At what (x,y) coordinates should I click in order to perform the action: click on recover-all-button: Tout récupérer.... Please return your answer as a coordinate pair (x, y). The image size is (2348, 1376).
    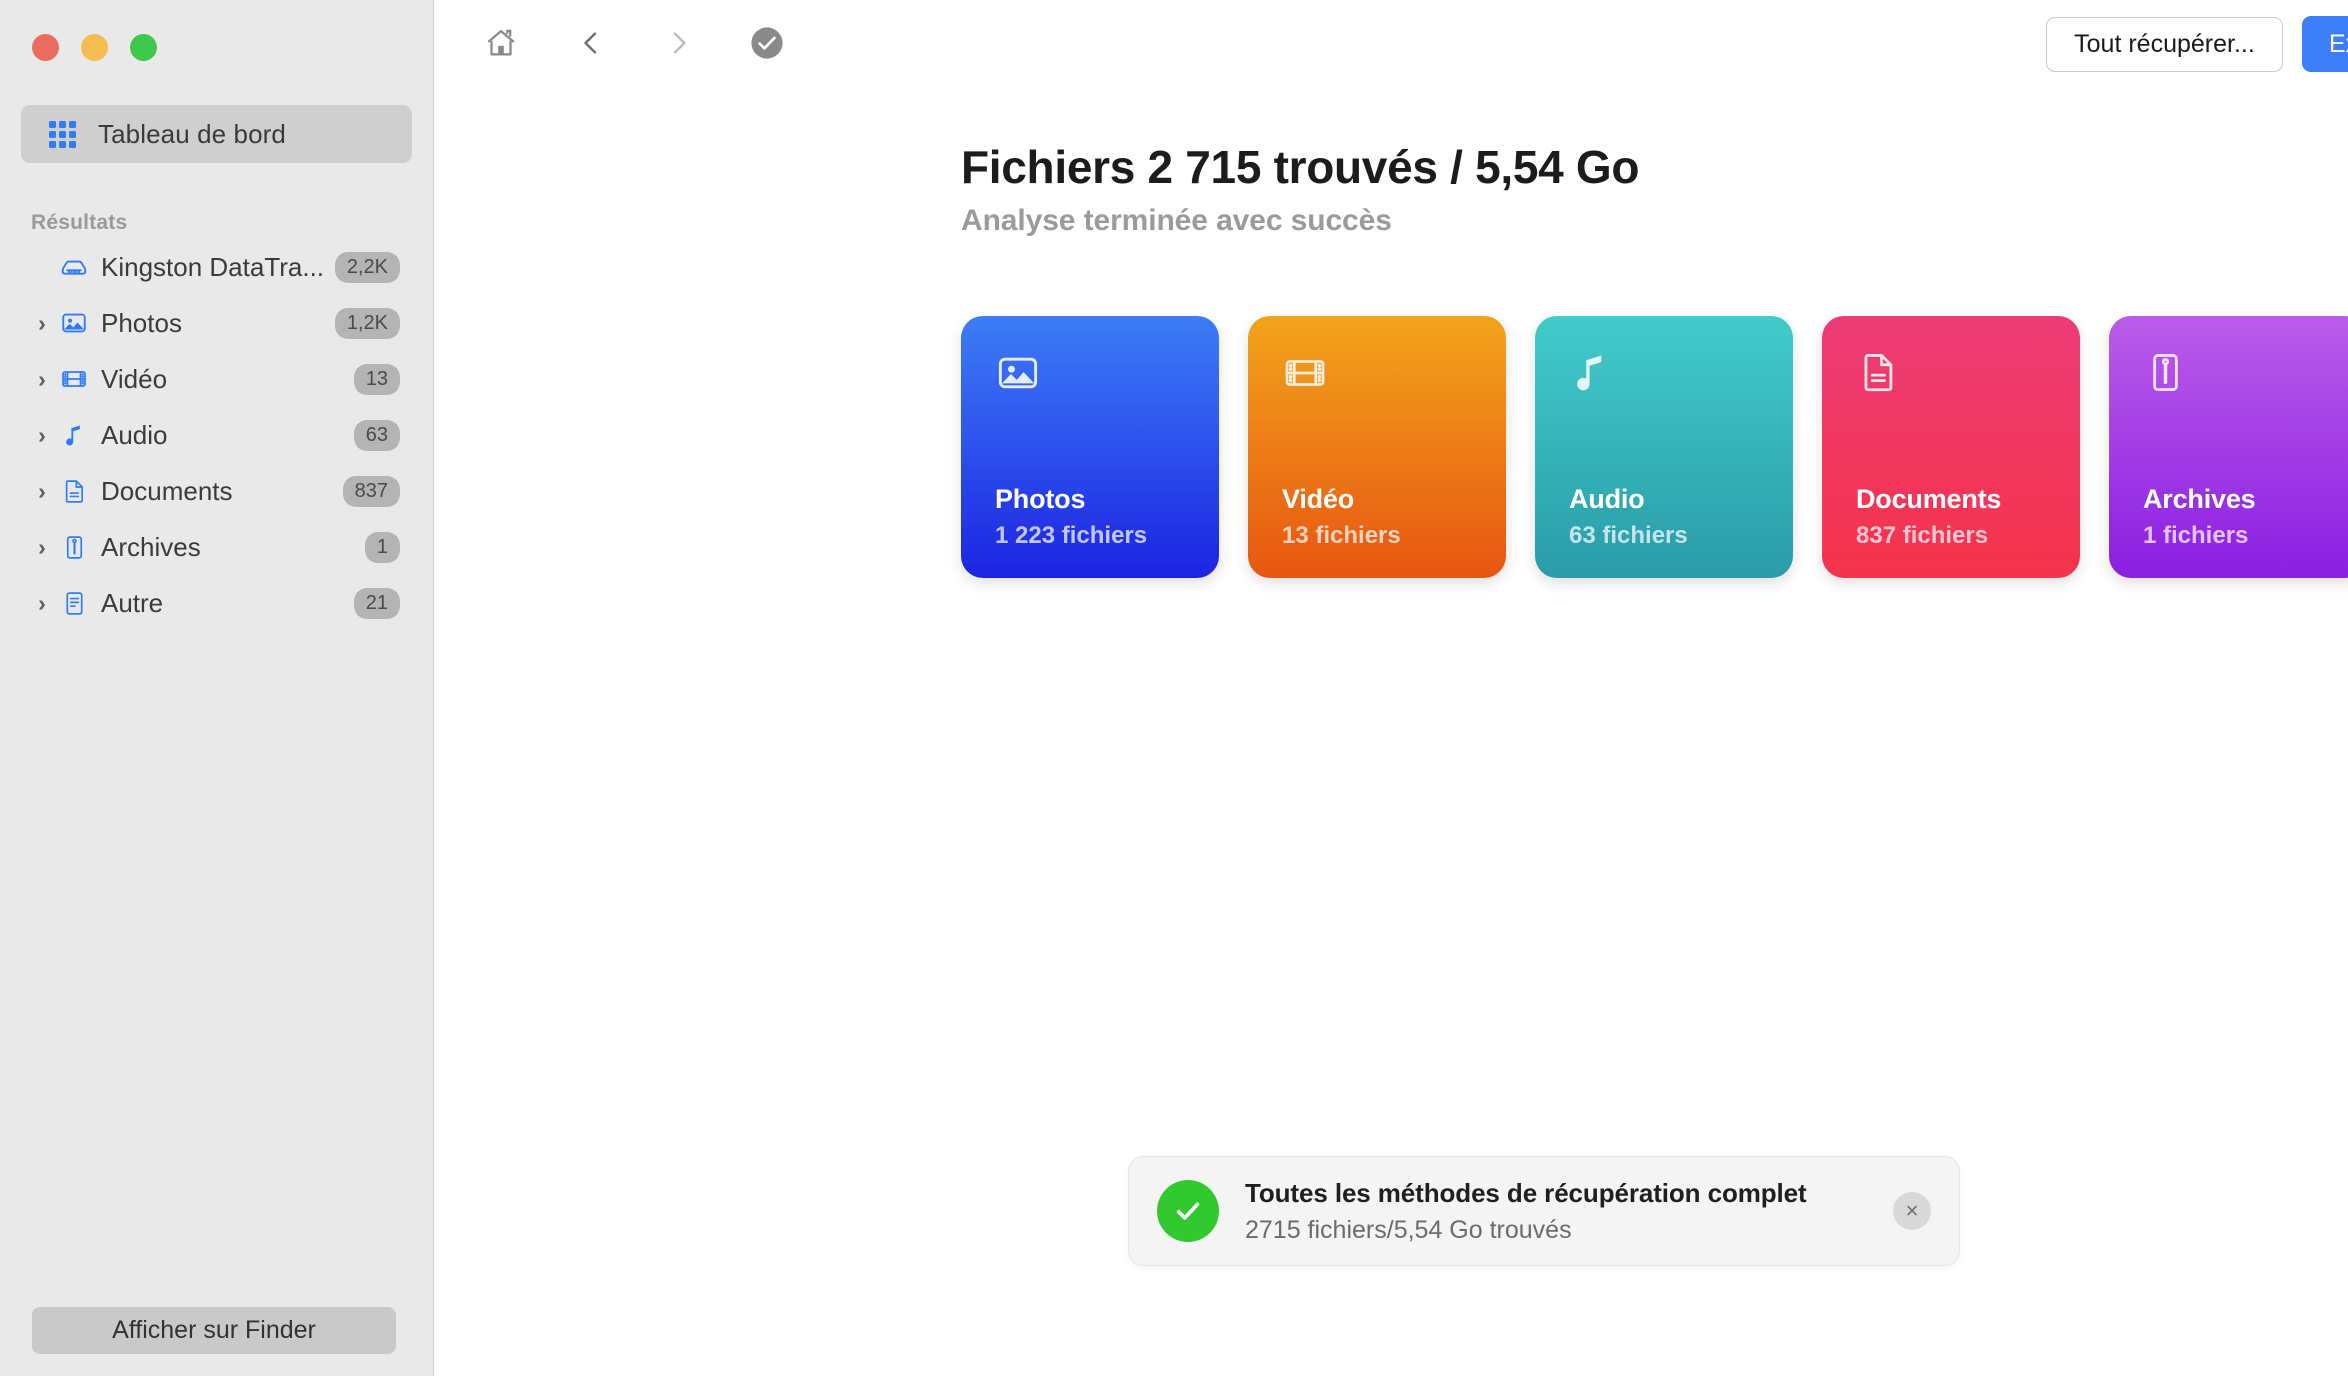
    Looking at the image, I should click on (2164, 44).